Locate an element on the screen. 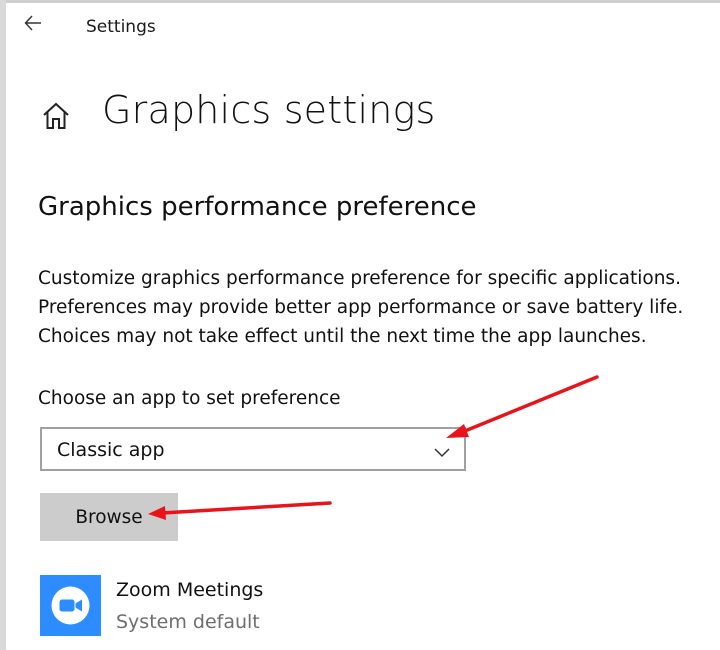  app-name: Zoom Meetings is located at coordinates (190, 590).